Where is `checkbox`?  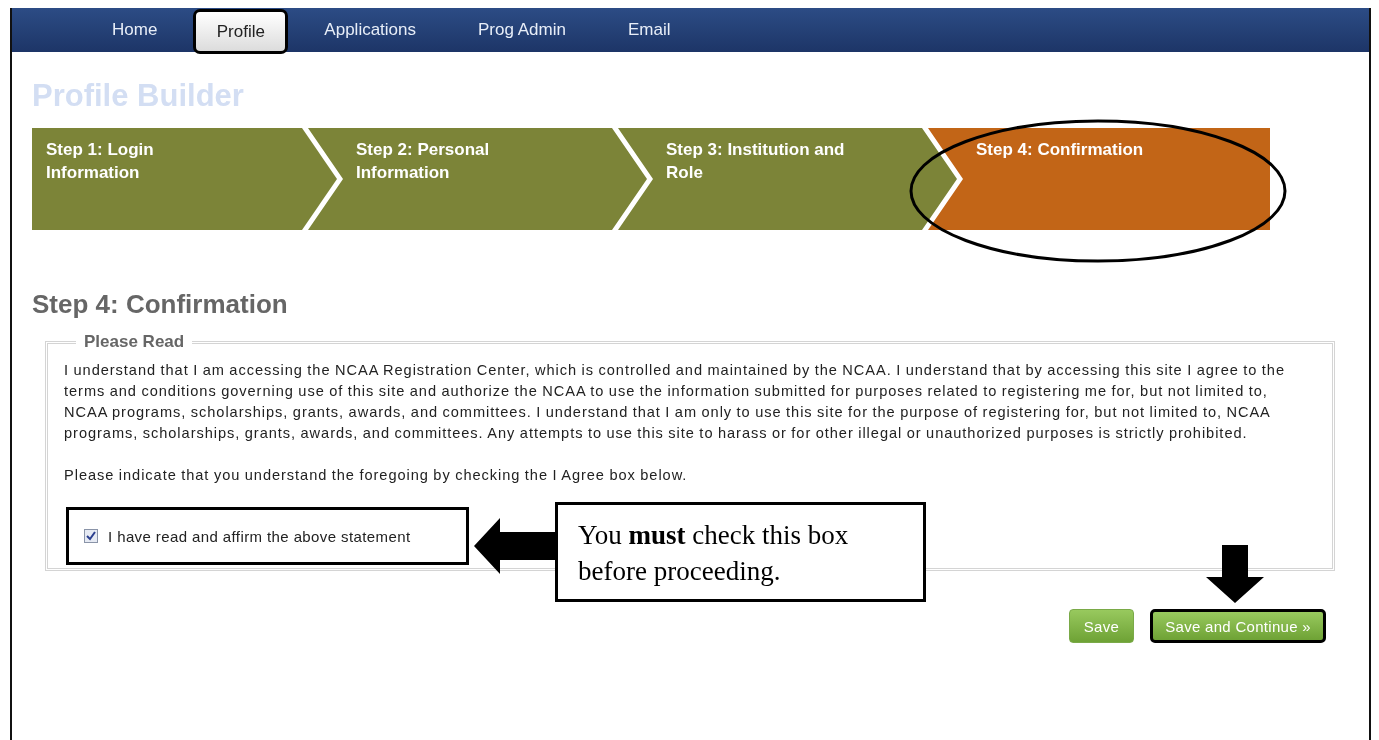 checkbox is located at coordinates (91, 536).